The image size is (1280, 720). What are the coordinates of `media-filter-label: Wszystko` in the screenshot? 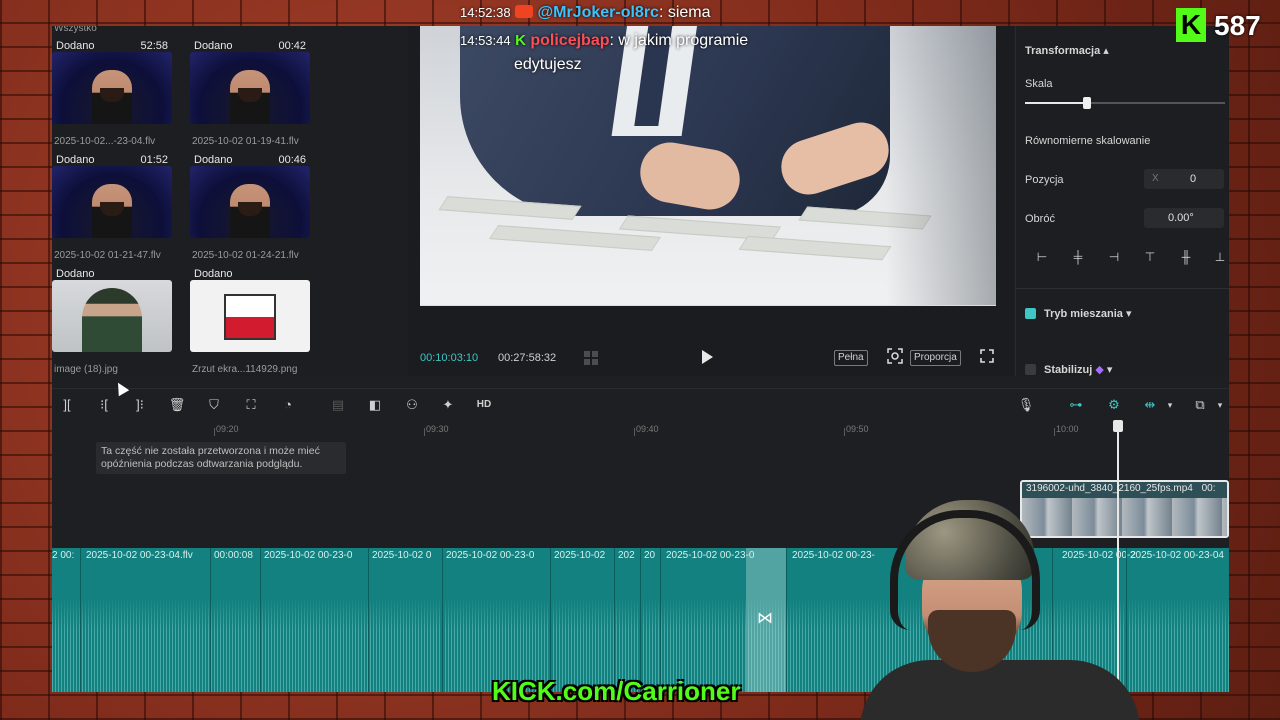 It's located at (75, 30).